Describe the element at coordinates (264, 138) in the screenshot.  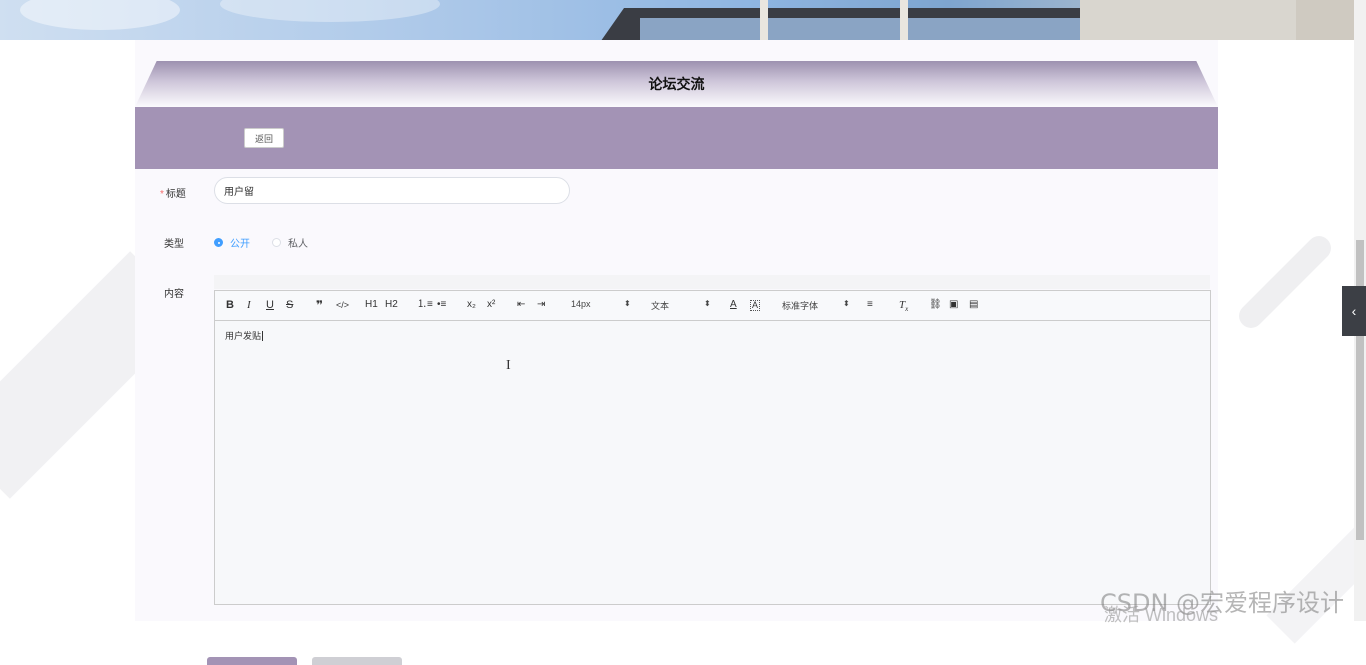
I see `back-button: 返回` at that location.